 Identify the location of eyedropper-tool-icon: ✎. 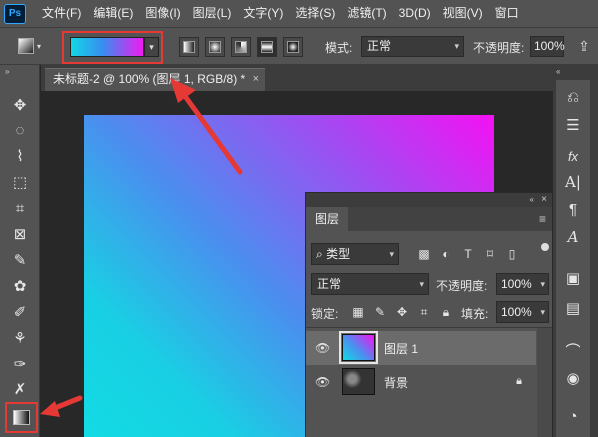
(20, 260).